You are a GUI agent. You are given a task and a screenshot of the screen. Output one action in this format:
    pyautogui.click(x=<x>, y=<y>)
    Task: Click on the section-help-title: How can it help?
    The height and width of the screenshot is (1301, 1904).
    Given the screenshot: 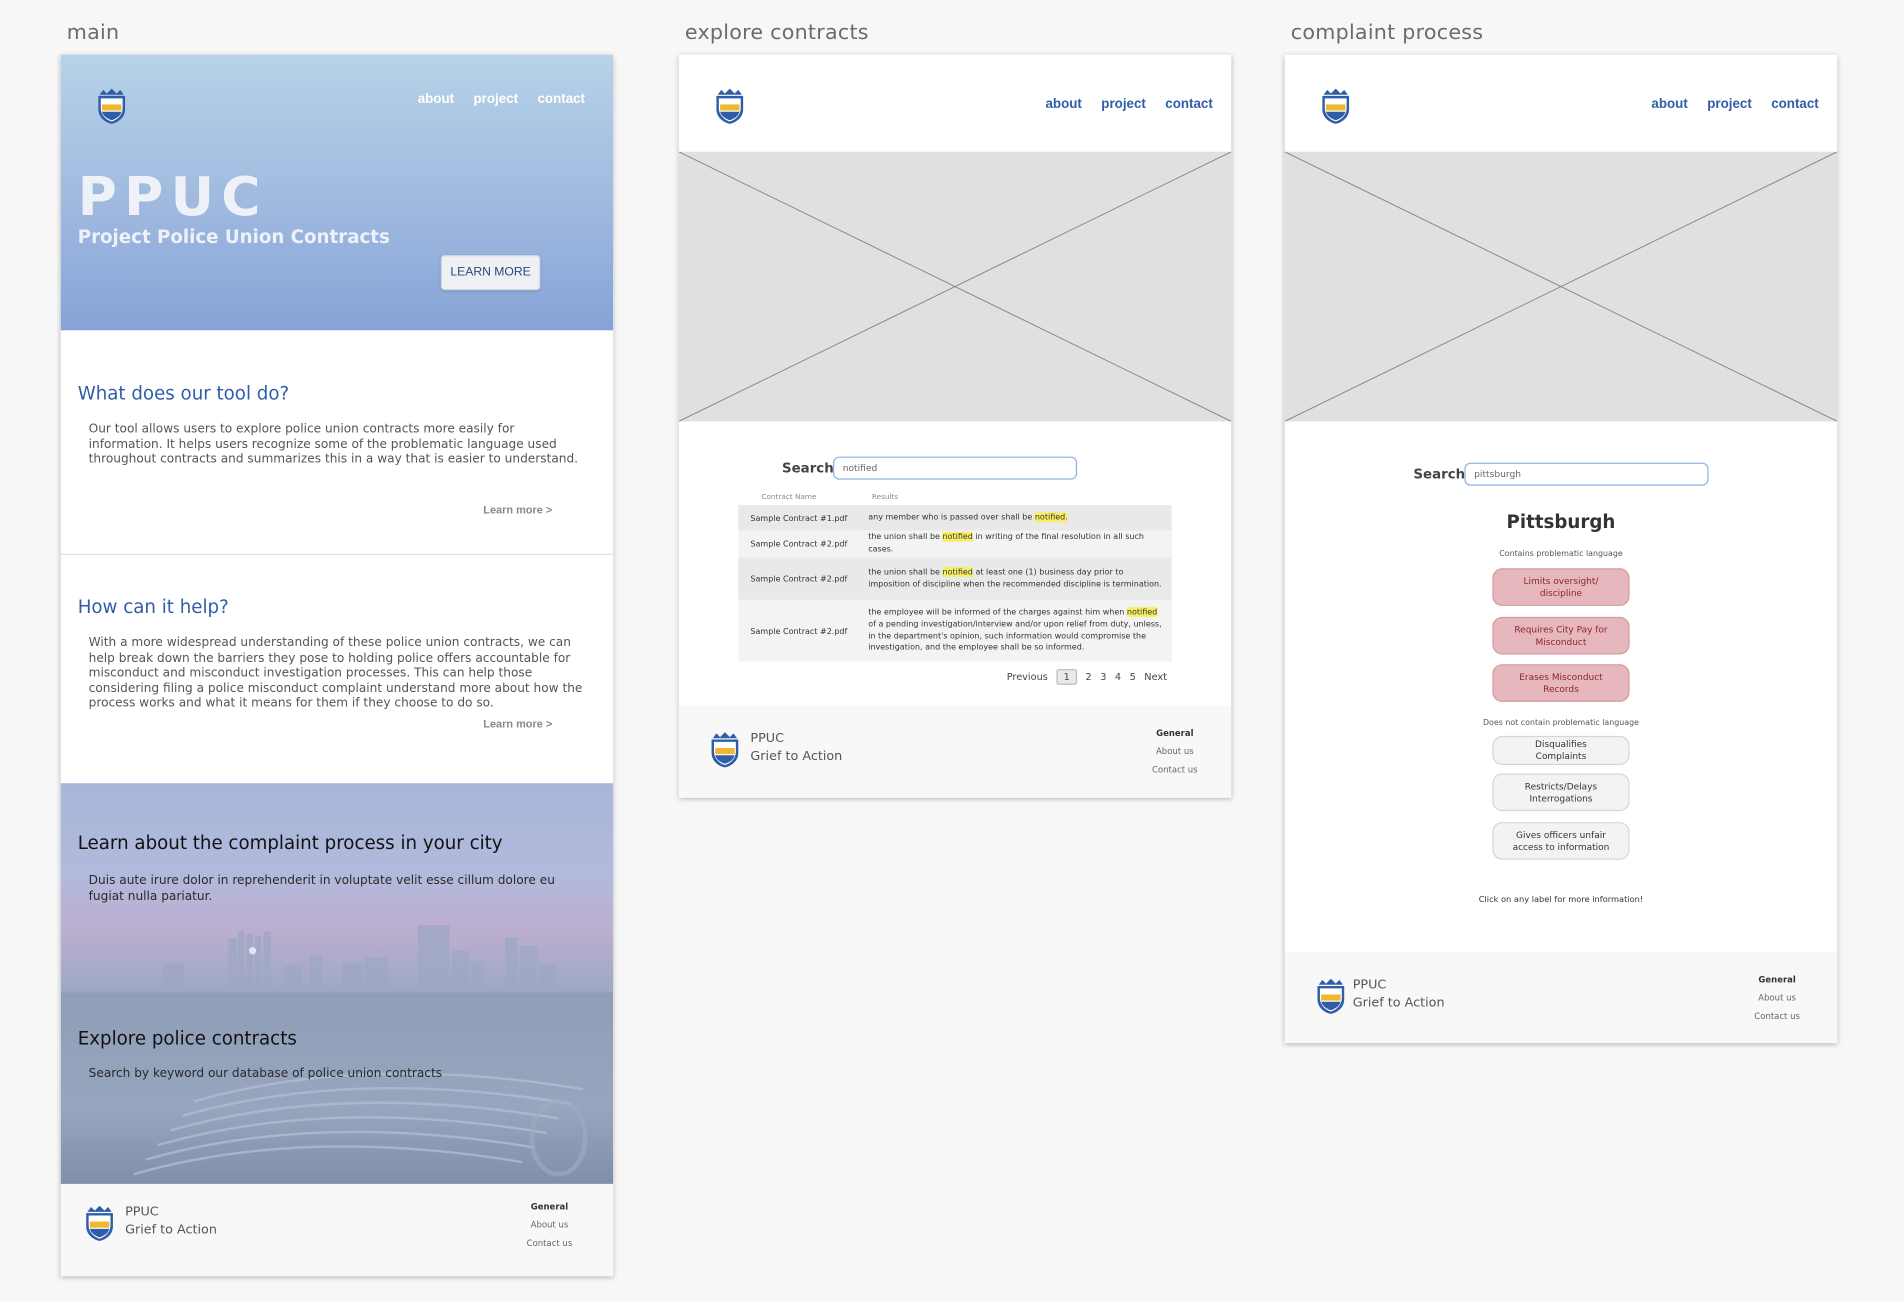 What is the action you would take?
    pyautogui.click(x=153, y=607)
    